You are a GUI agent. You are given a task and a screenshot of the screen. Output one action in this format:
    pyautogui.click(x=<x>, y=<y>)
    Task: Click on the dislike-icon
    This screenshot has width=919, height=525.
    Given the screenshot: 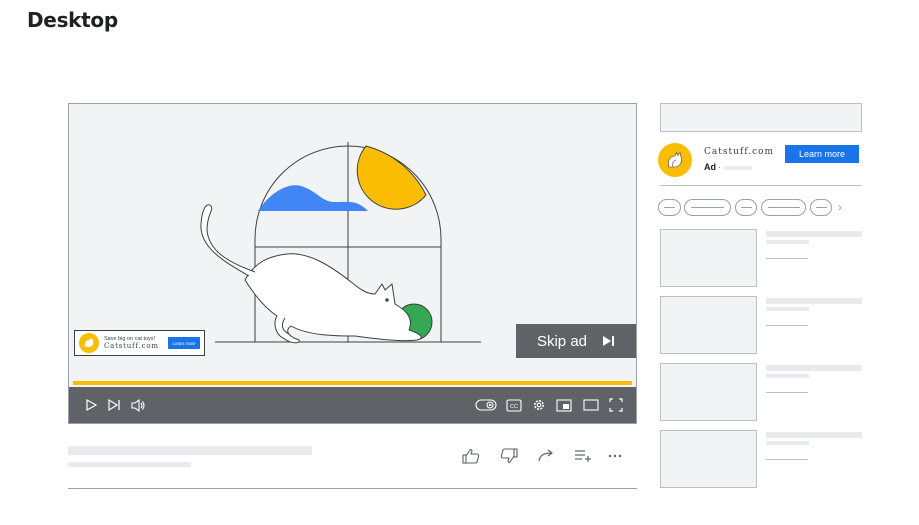 What is the action you would take?
    pyautogui.click(x=509, y=456)
    